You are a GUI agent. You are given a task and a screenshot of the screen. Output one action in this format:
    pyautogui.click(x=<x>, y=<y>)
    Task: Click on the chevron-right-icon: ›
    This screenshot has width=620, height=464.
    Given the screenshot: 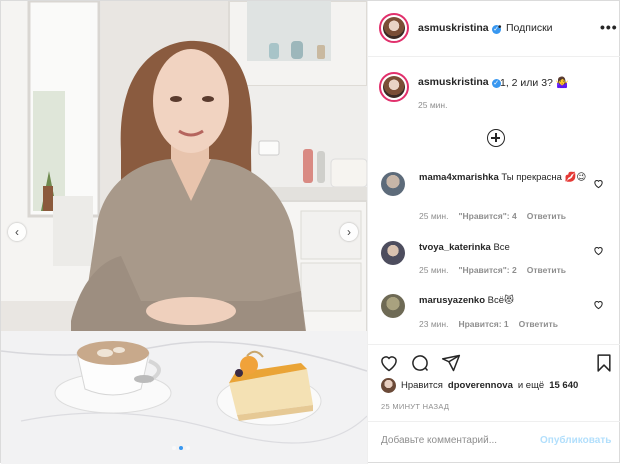 What is the action you would take?
    pyautogui.click(x=349, y=232)
    